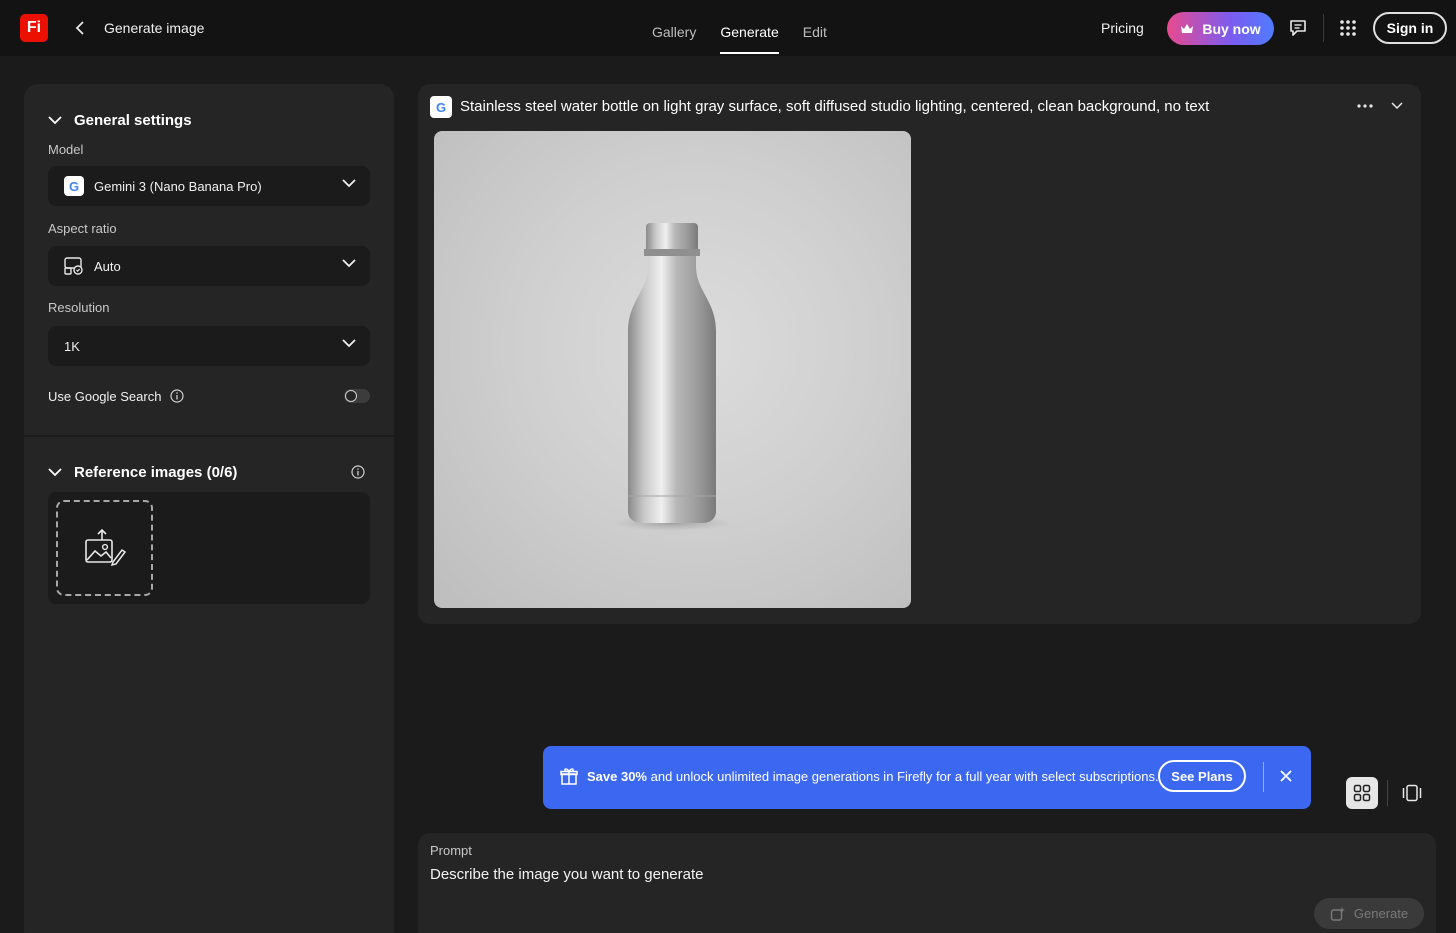 Image resolution: width=1456 pixels, height=933 pixels. What do you see at coordinates (880, 874) in the screenshot?
I see `prompt-input` at bounding box center [880, 874].